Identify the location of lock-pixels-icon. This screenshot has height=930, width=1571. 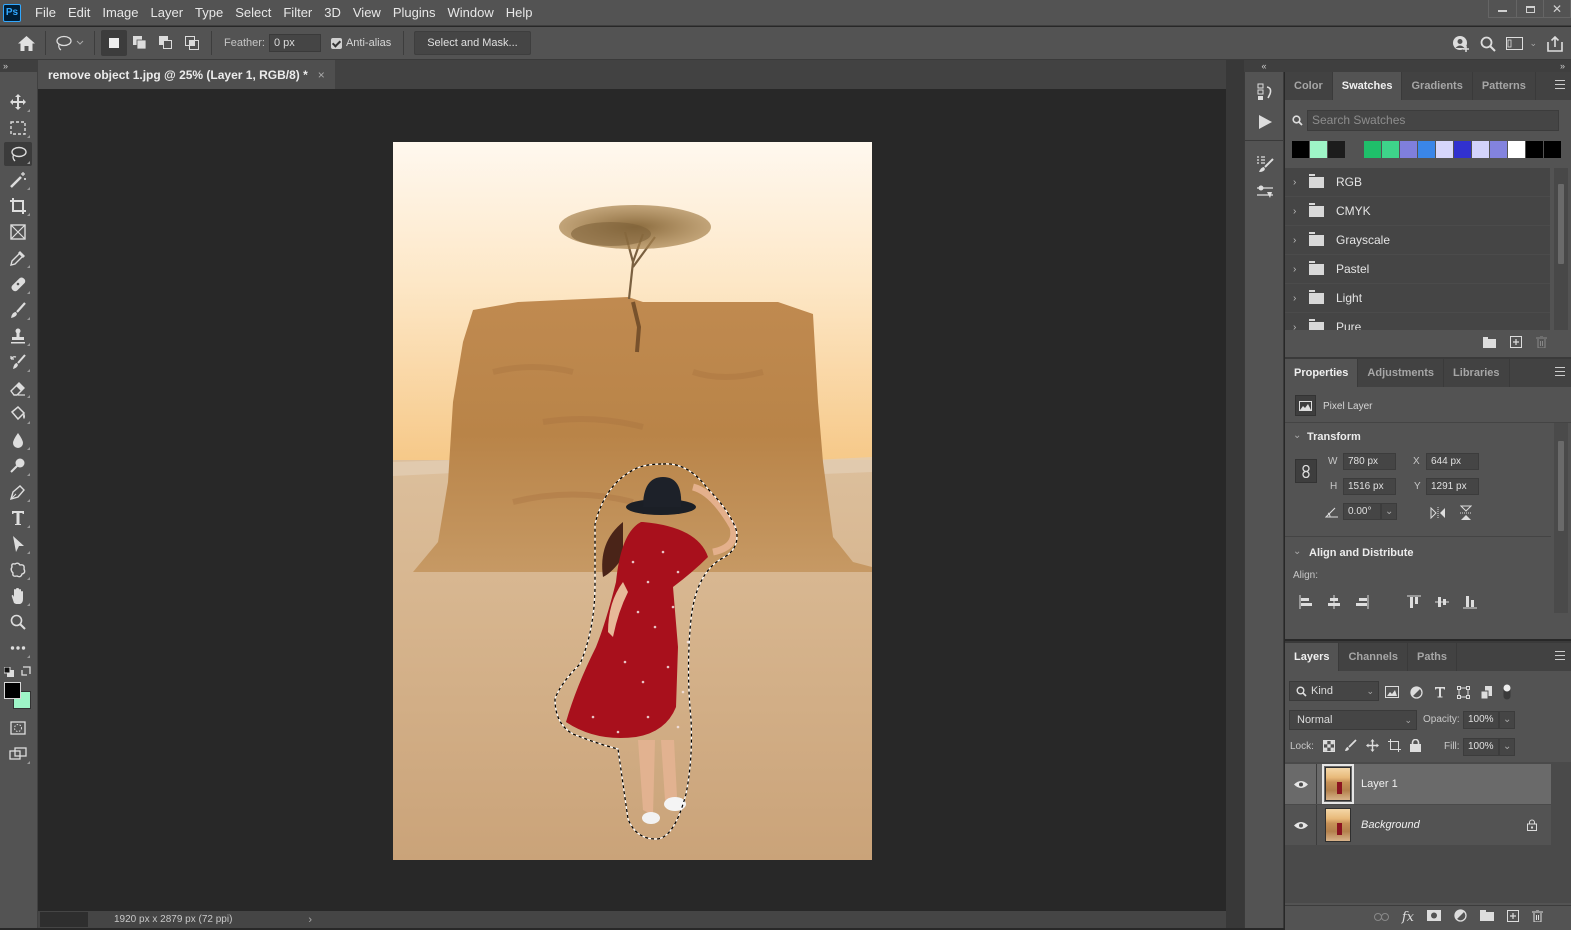
(1350, 745).